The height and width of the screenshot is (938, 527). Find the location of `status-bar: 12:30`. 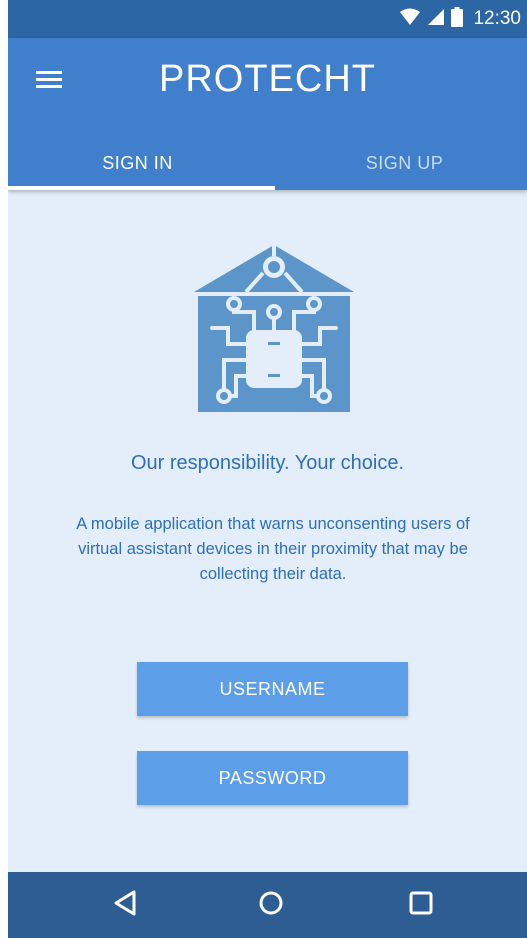

status-bar: 12:30 is located at coordinates (267, 19).